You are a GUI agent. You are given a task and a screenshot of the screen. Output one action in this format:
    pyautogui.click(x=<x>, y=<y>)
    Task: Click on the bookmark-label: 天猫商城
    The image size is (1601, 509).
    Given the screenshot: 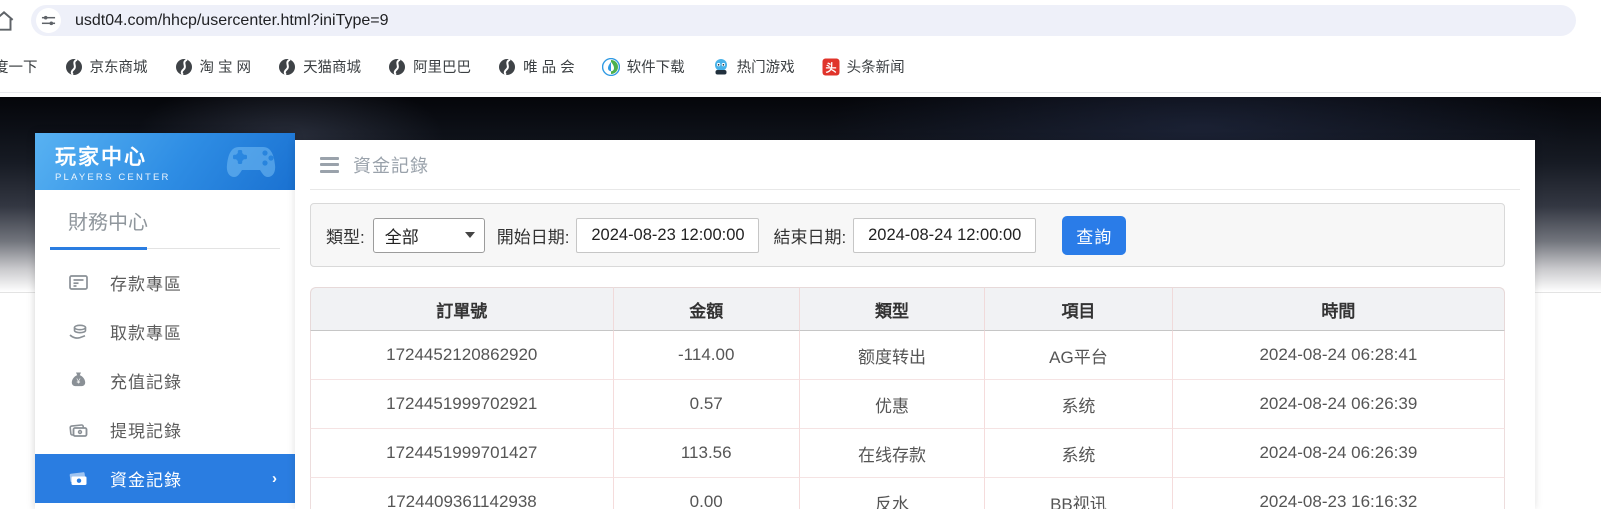 What is the action you would take?
    pyautogui.click(x=332, y=68)
    